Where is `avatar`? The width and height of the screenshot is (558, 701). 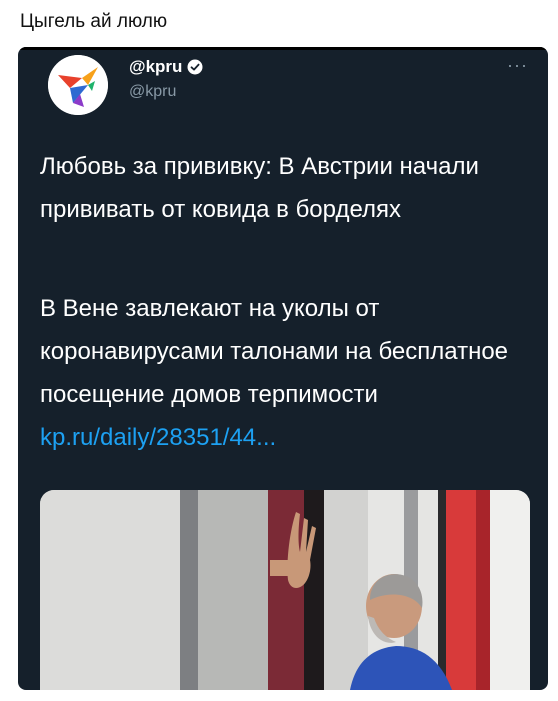
avatar is located at coordinates (78, 85).